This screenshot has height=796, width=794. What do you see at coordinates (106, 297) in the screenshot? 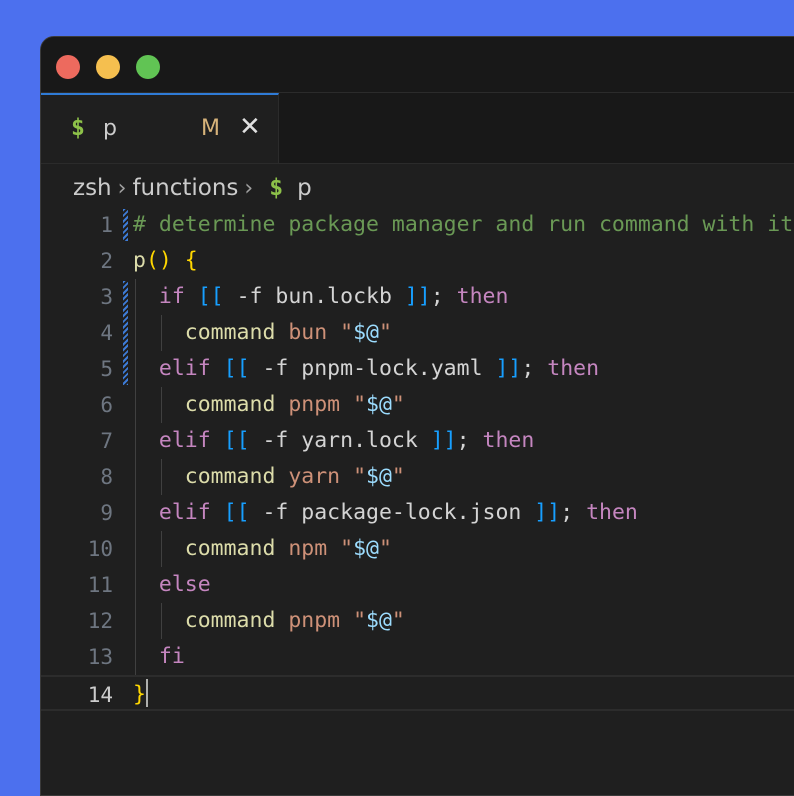
I see `line-number: 3` at bounding box center [106, 297].